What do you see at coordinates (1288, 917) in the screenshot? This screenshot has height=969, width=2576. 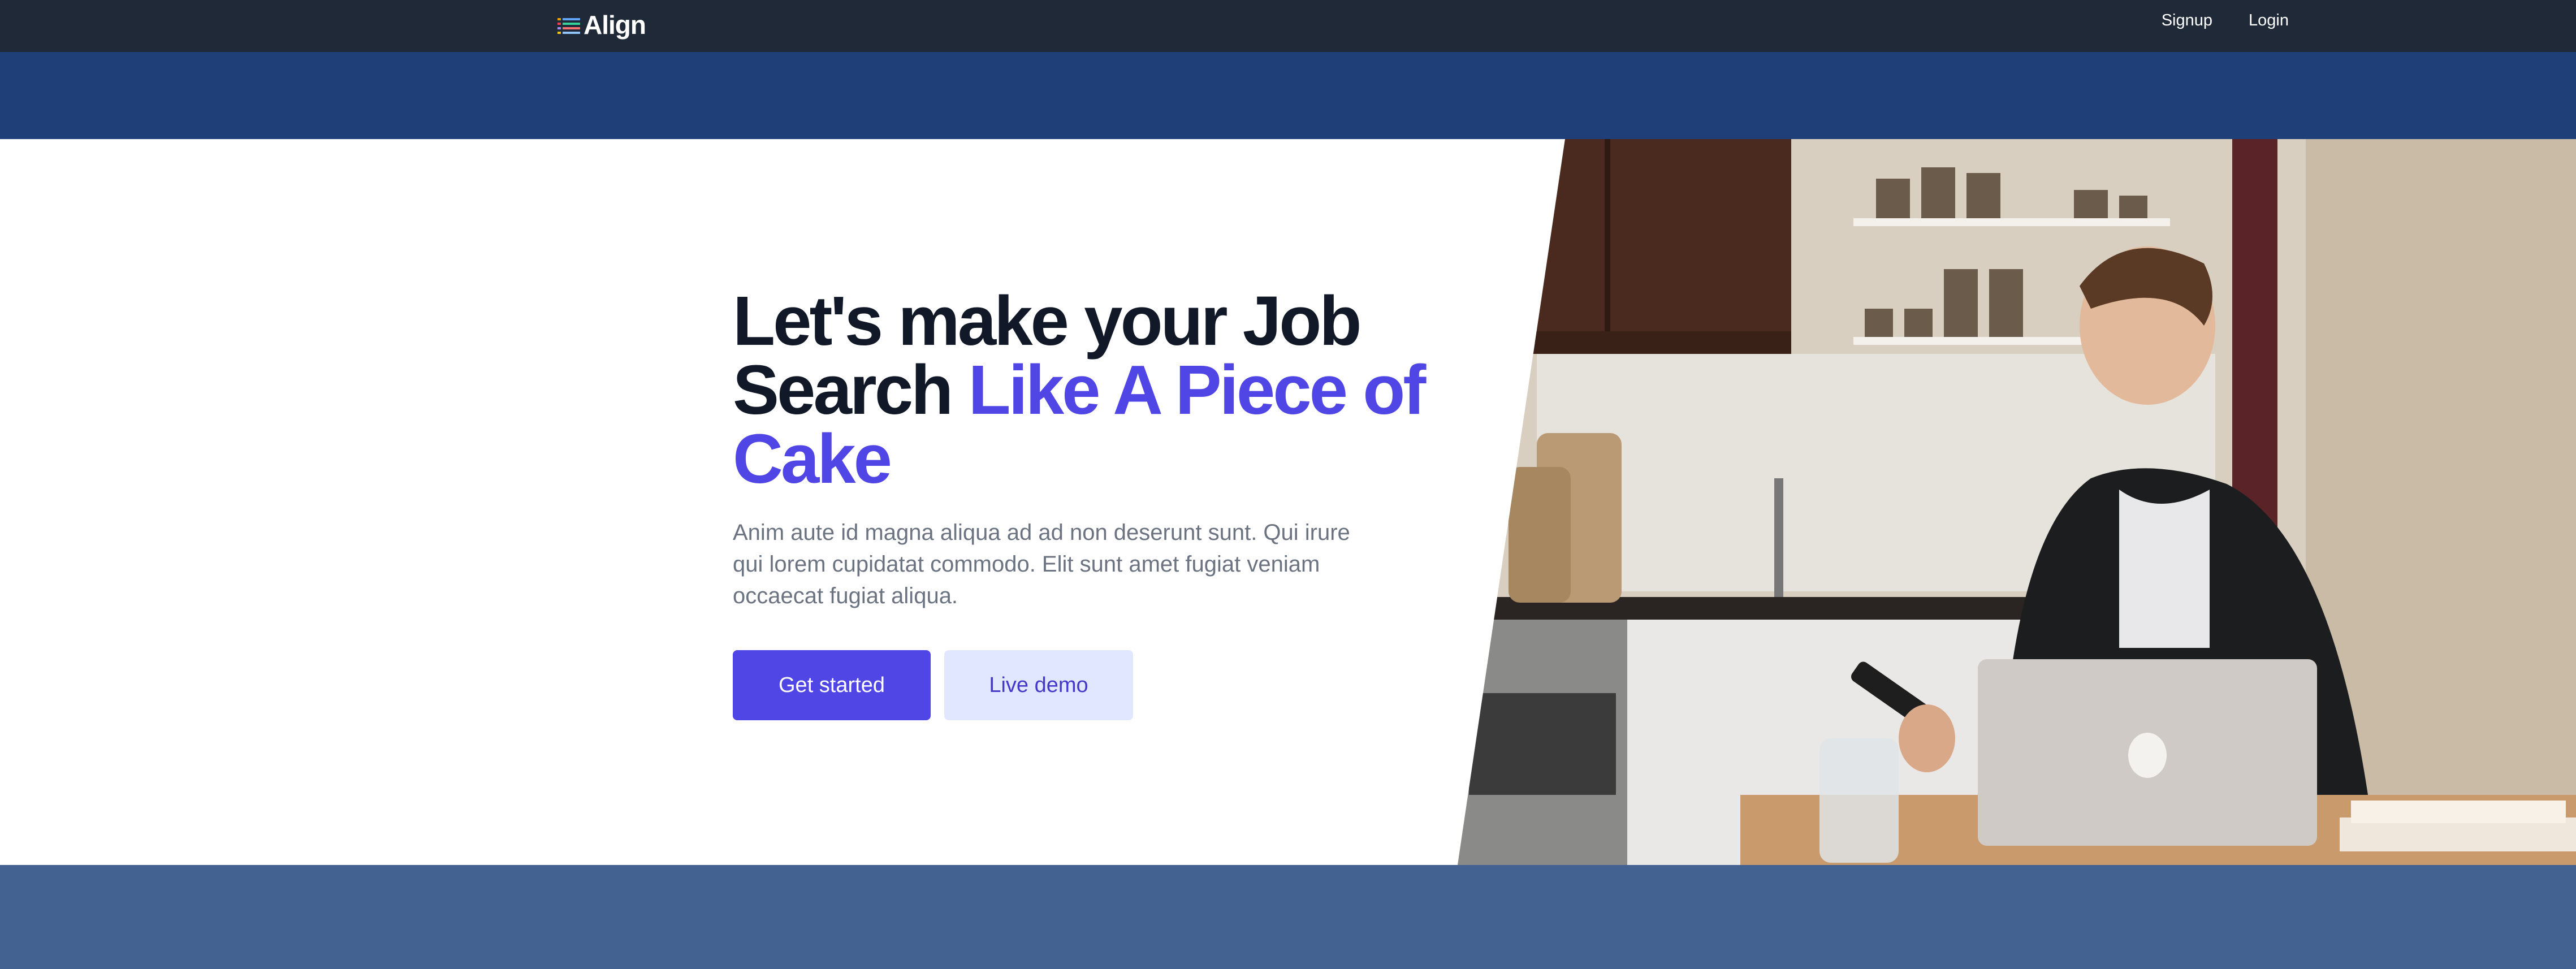 I see `bottom-color-band` at bounding box center [1288, 917].